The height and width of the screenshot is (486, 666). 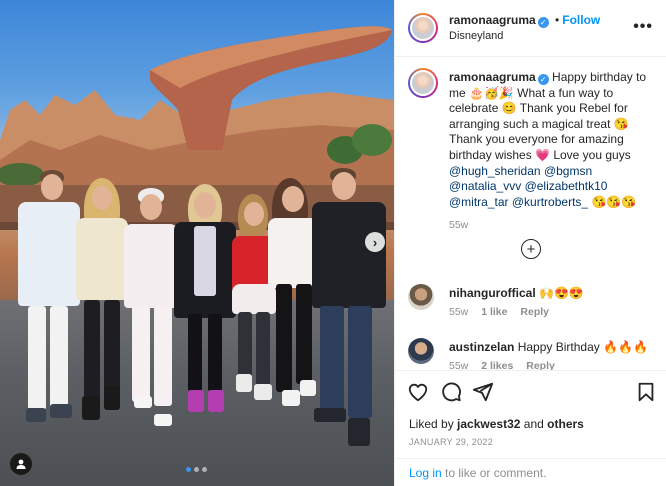 I want to click on comment-meta: 55w 1 like Reply, so click(x=504, y=312).